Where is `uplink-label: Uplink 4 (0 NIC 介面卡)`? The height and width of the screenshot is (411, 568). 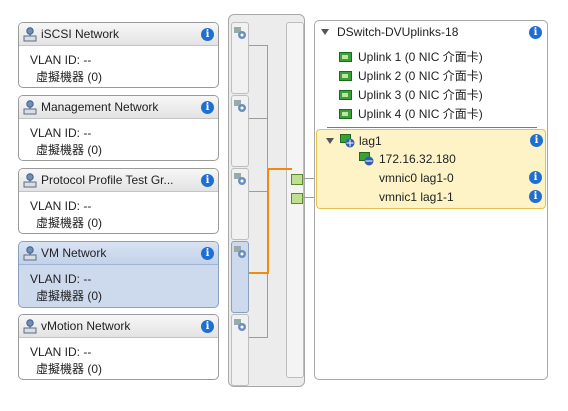
uplink-label: Uplink 4 (0 NIC 介面卡) is located at coordinates (420, 114).